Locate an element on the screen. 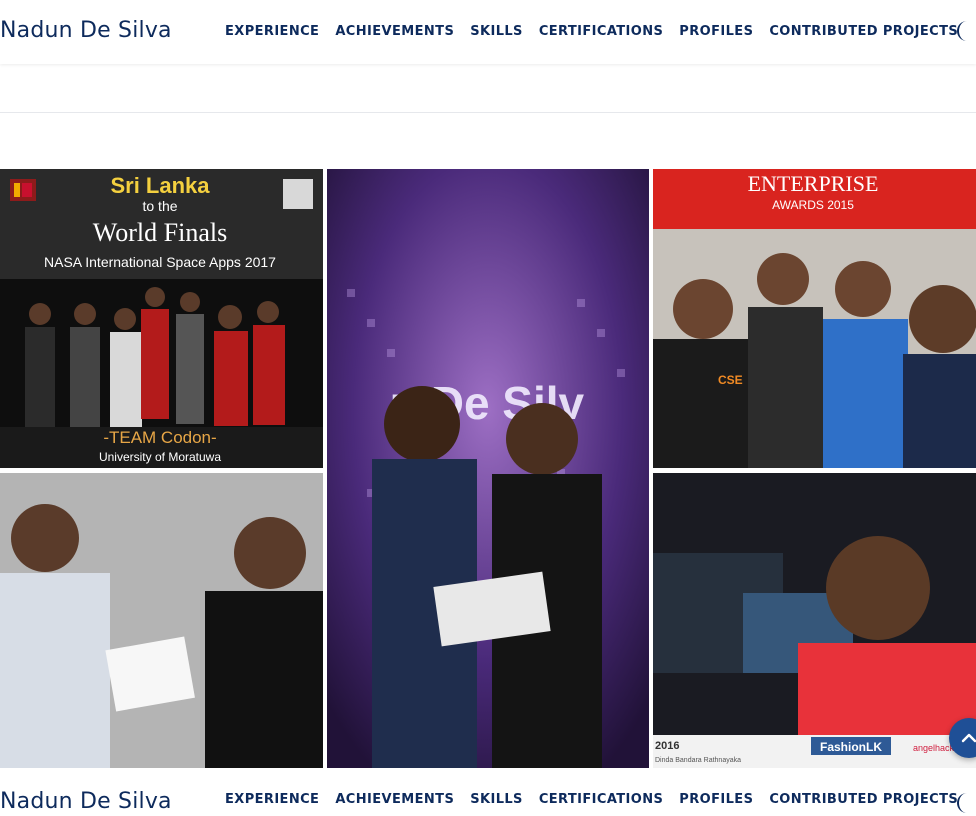 The height and width of the screenshot is (816, 976). poster-team: -TEAM Codon- is located at coordinates (159, 437).